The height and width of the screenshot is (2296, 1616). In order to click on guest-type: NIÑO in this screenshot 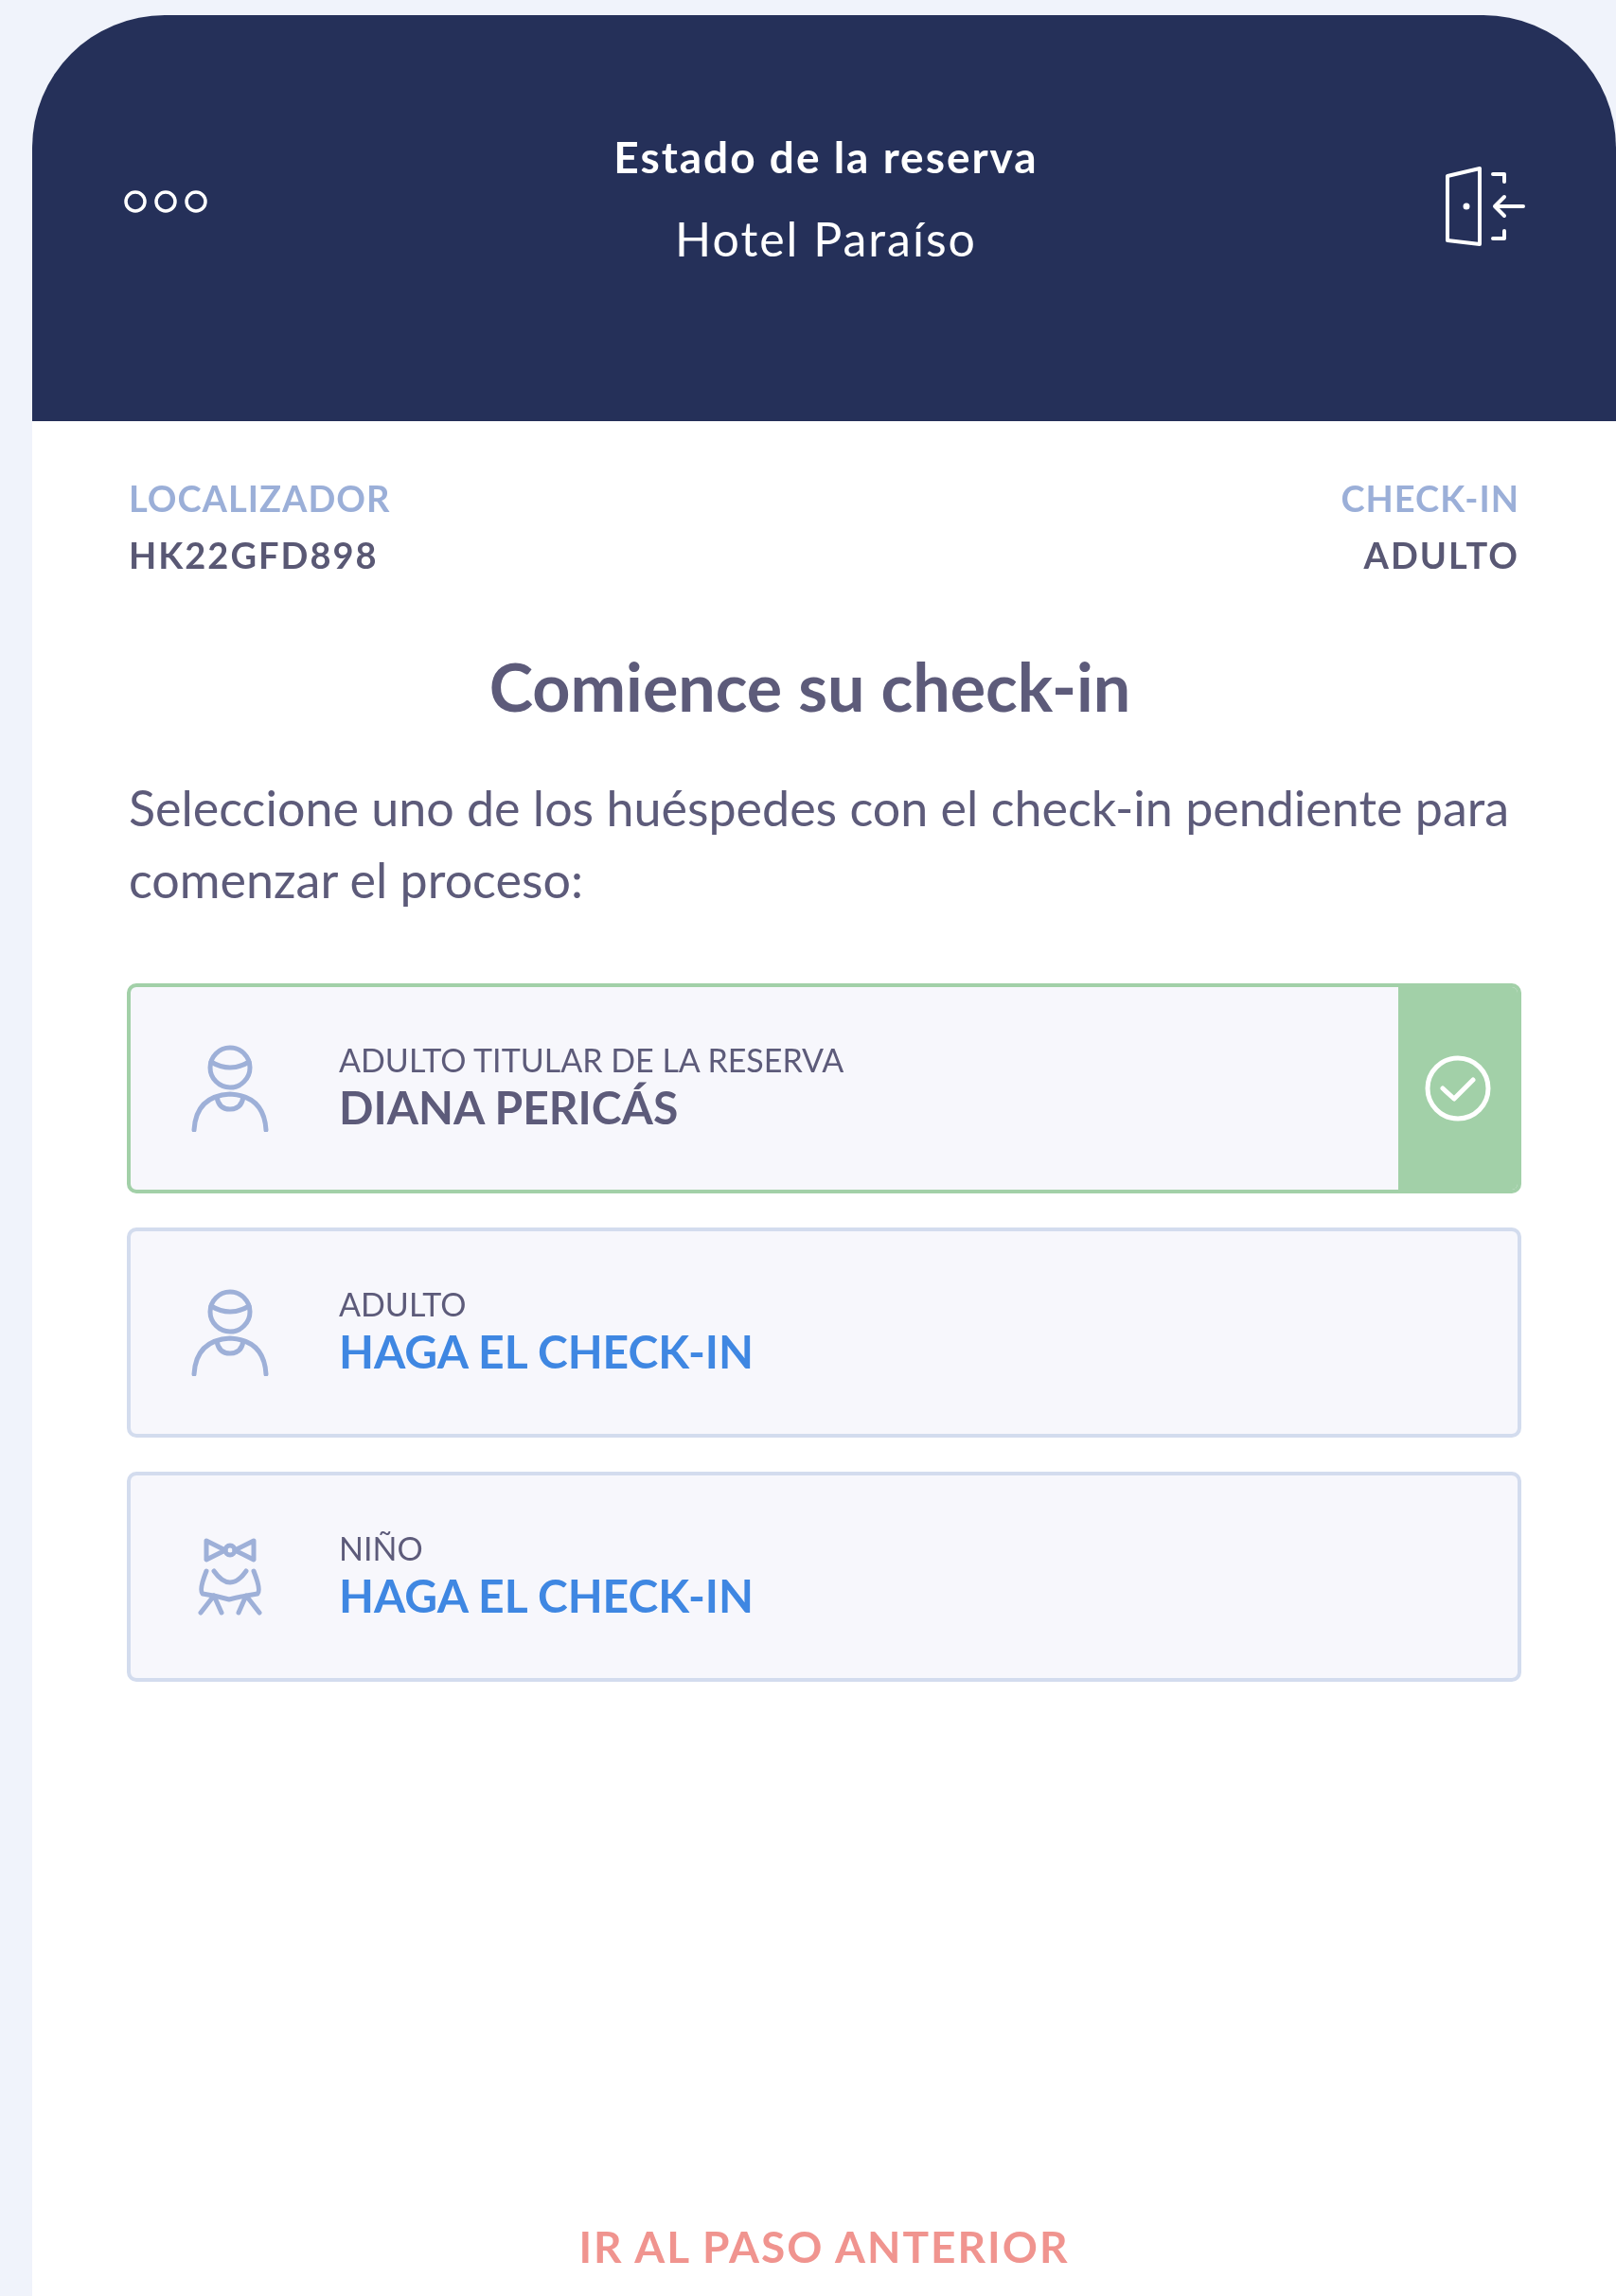, I will do `click(382, 1548)`.